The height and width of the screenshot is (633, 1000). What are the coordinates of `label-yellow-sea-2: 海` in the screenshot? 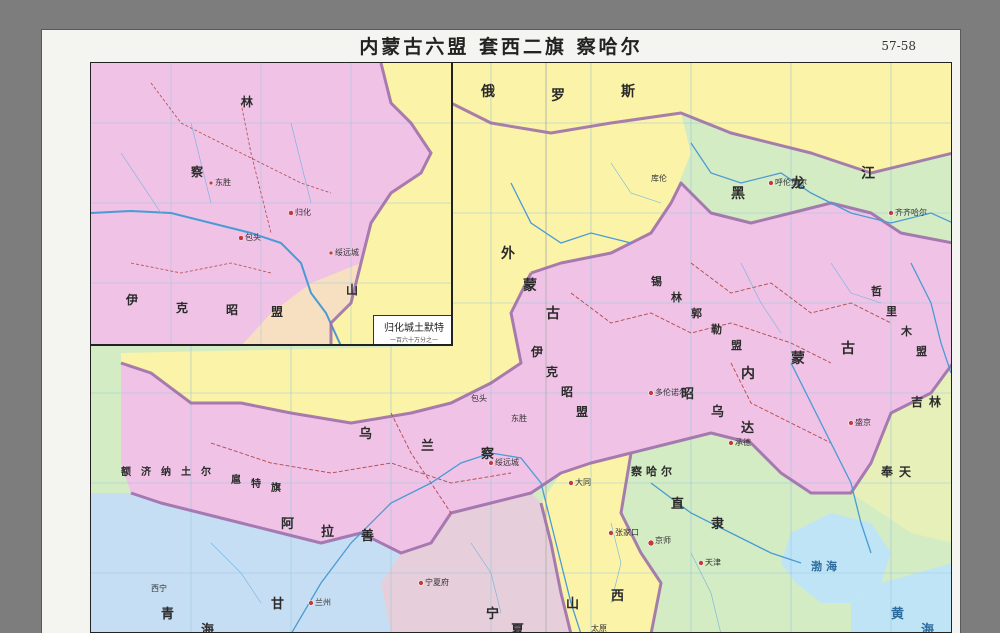 It's located at (936, 628).